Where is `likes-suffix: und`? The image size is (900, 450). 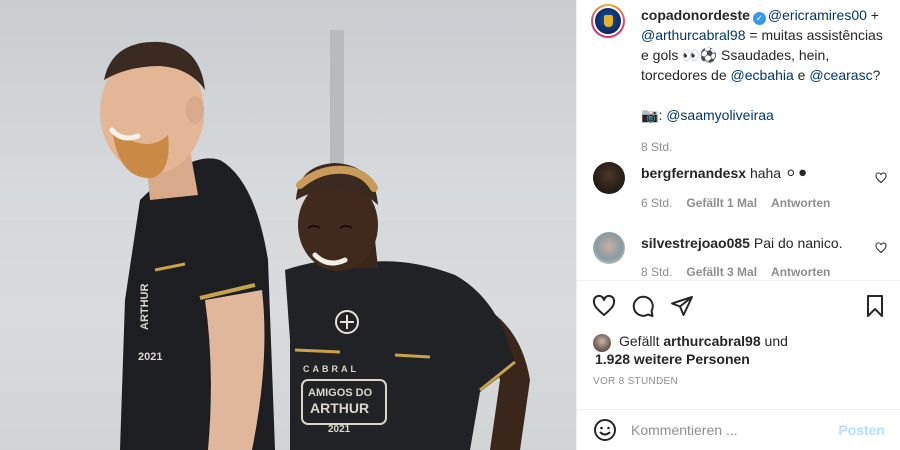
likes-suffix: und is located at coordinates (776, 341).